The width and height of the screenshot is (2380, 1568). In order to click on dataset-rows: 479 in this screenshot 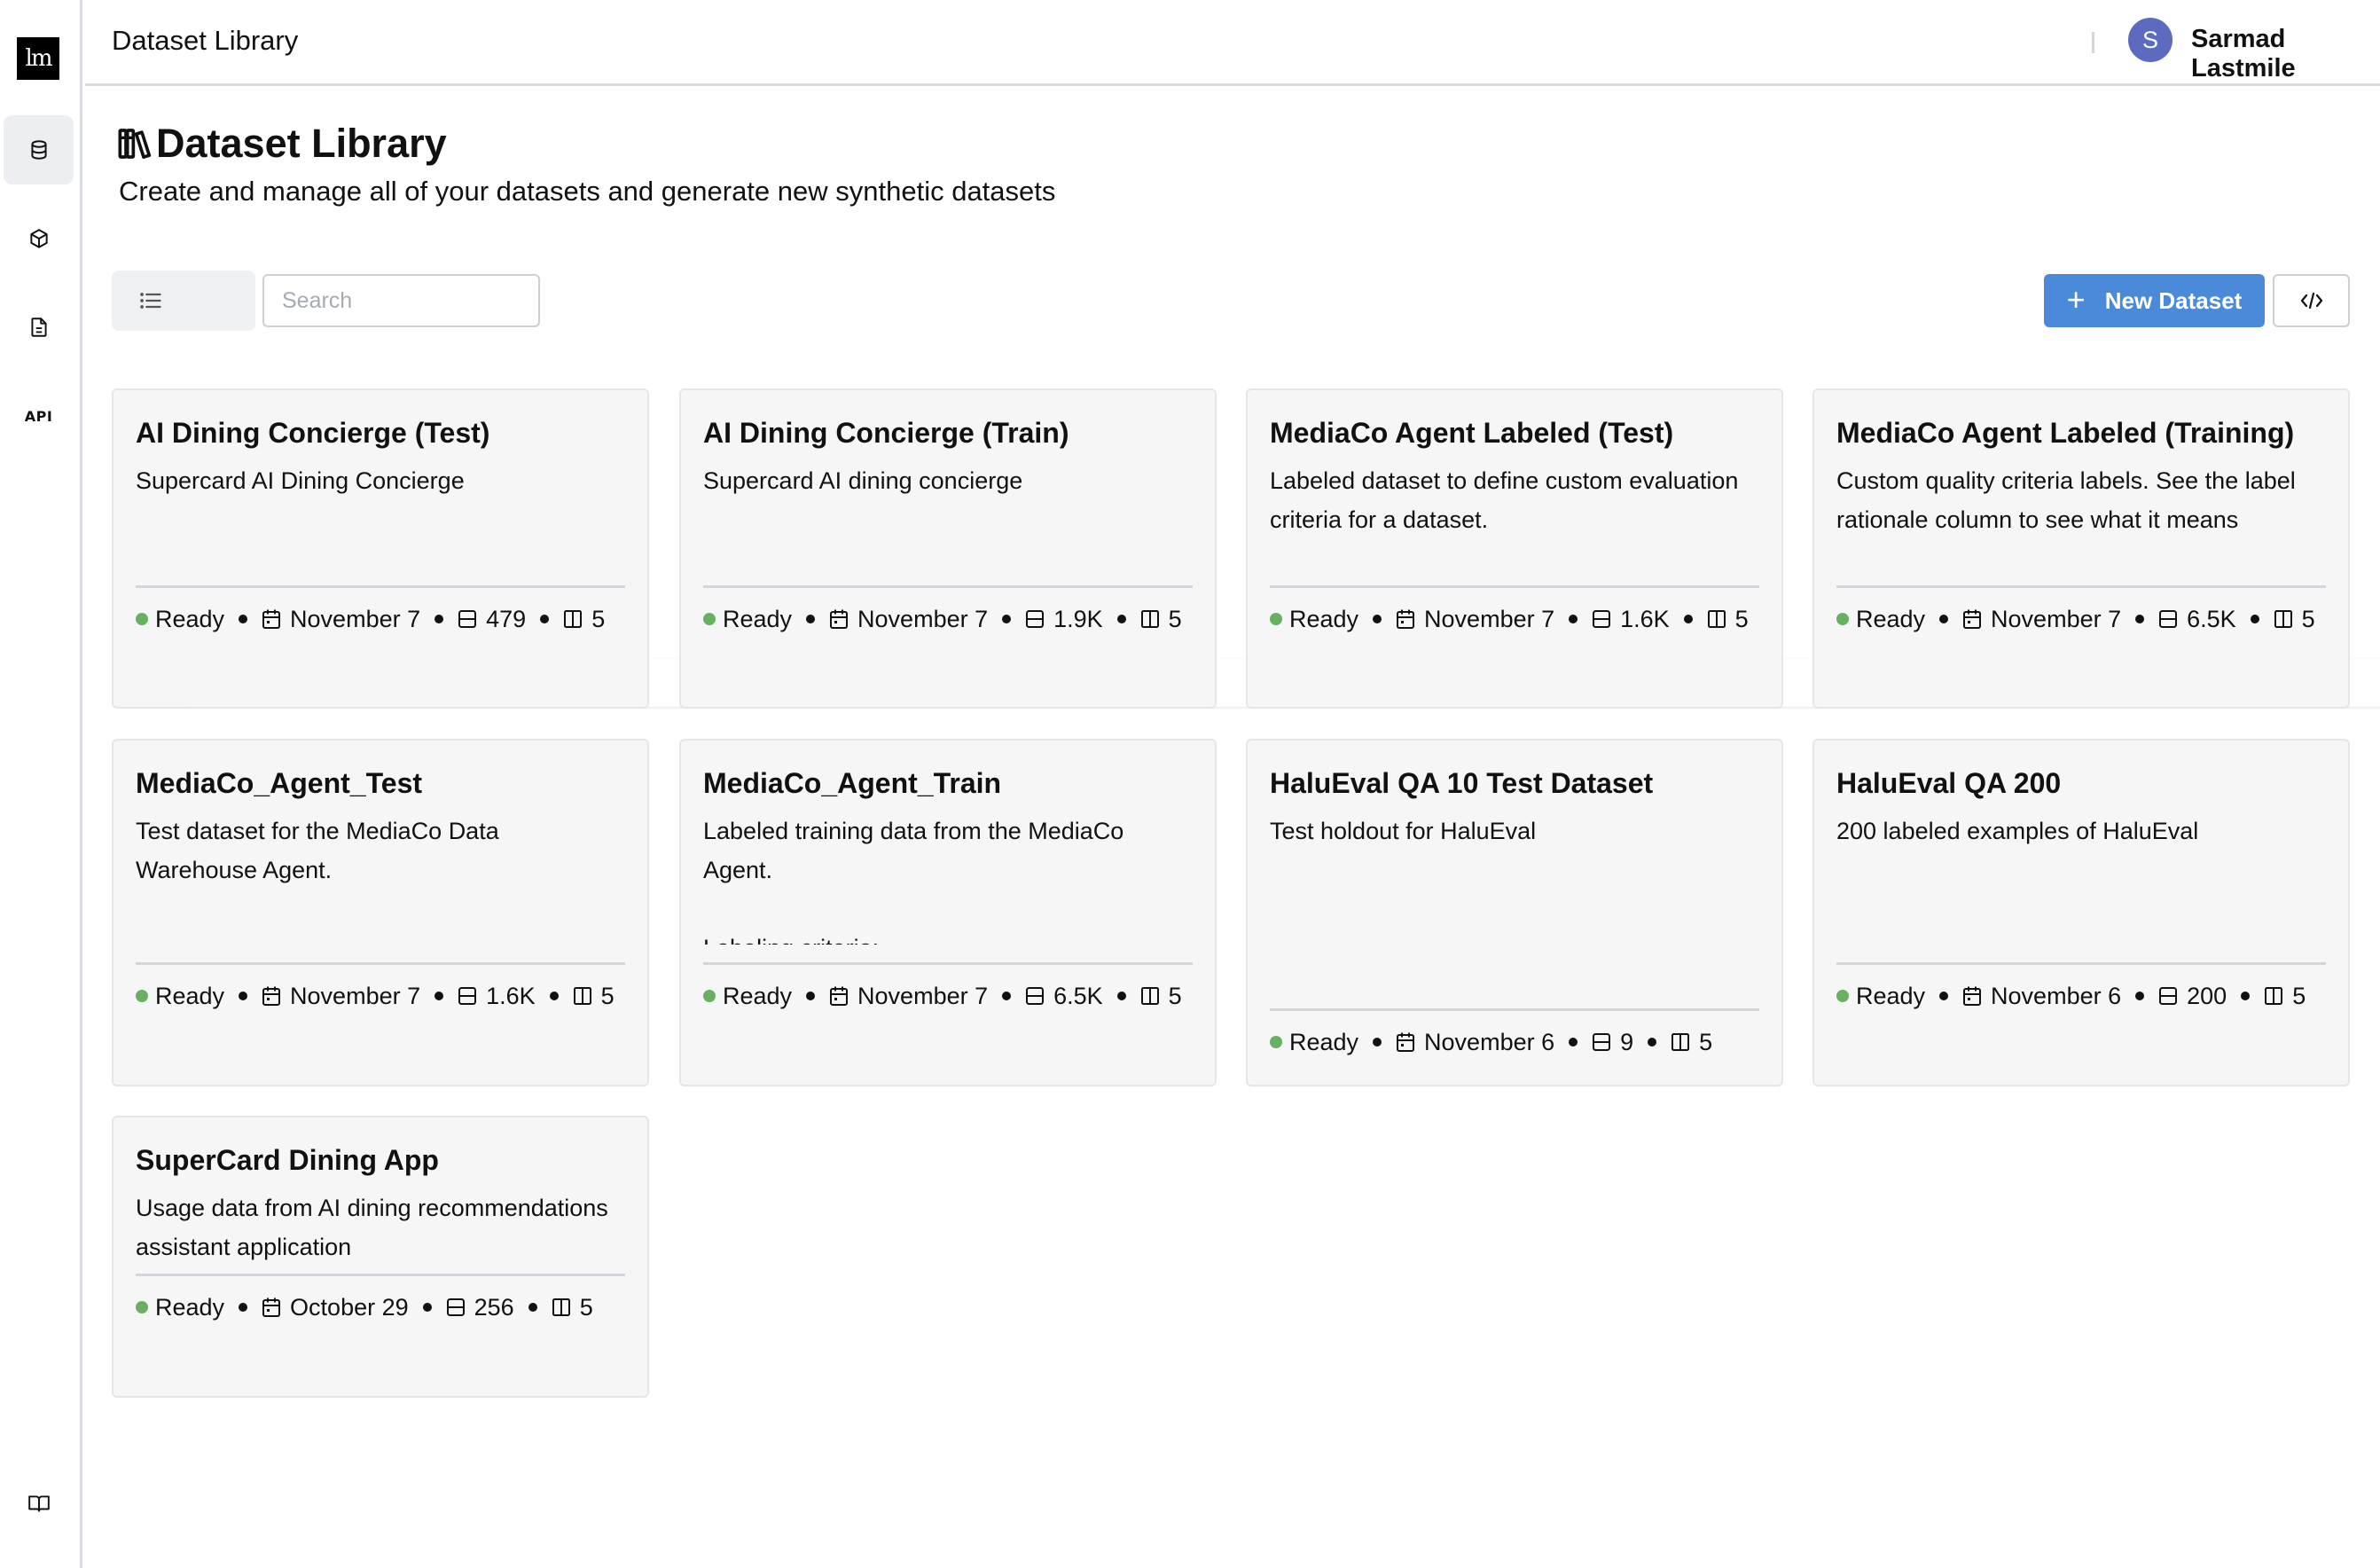, I will do `click(492, 619)`.